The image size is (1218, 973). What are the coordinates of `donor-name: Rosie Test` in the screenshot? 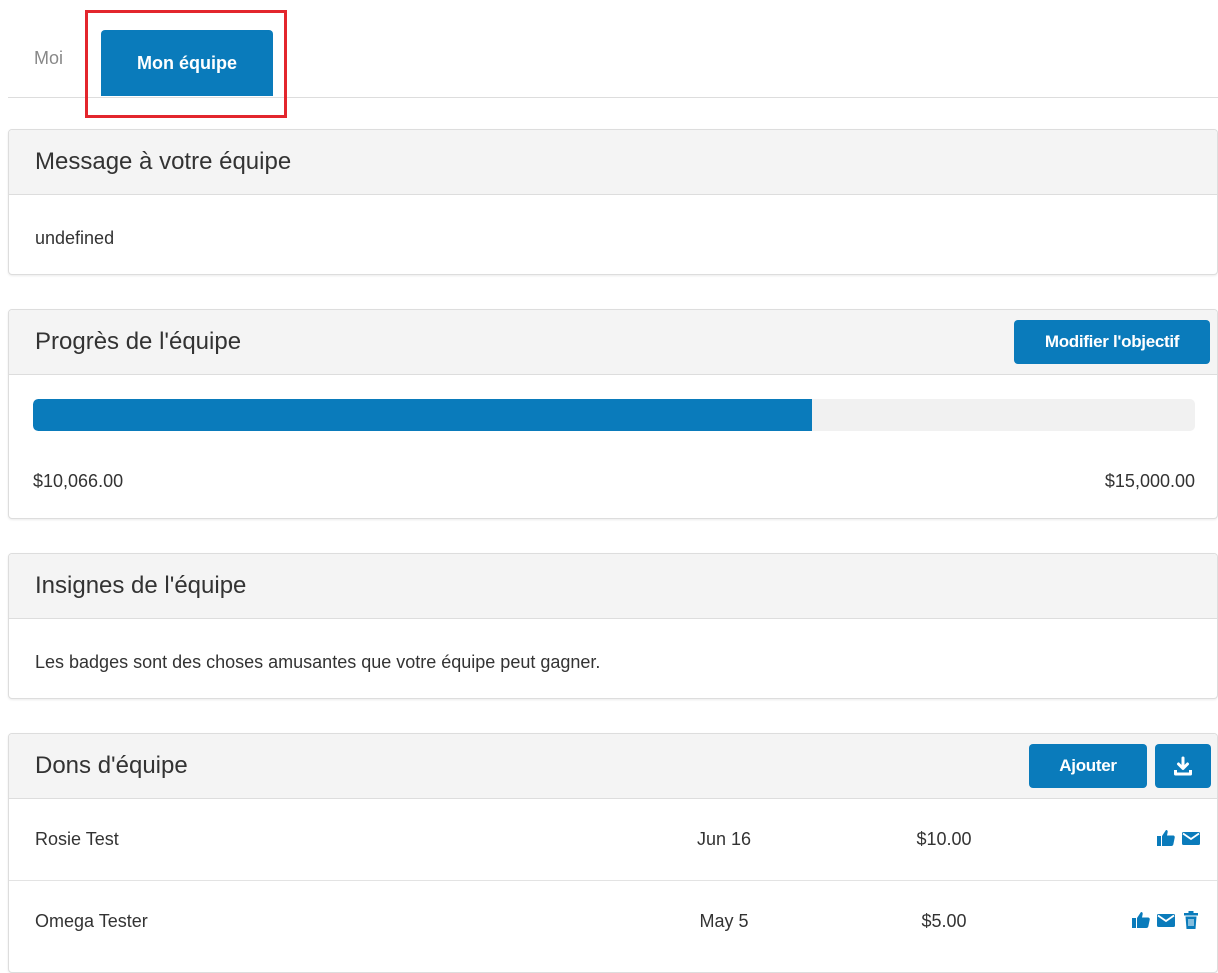 It's located at (77, 839).